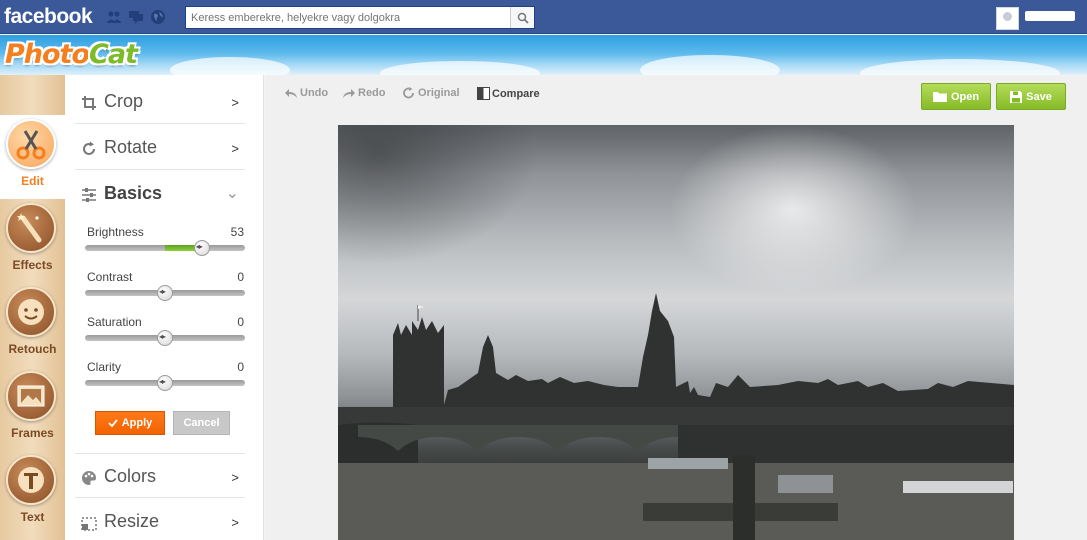  I want to click on cancel-button: Cancel, so click(201, 423).